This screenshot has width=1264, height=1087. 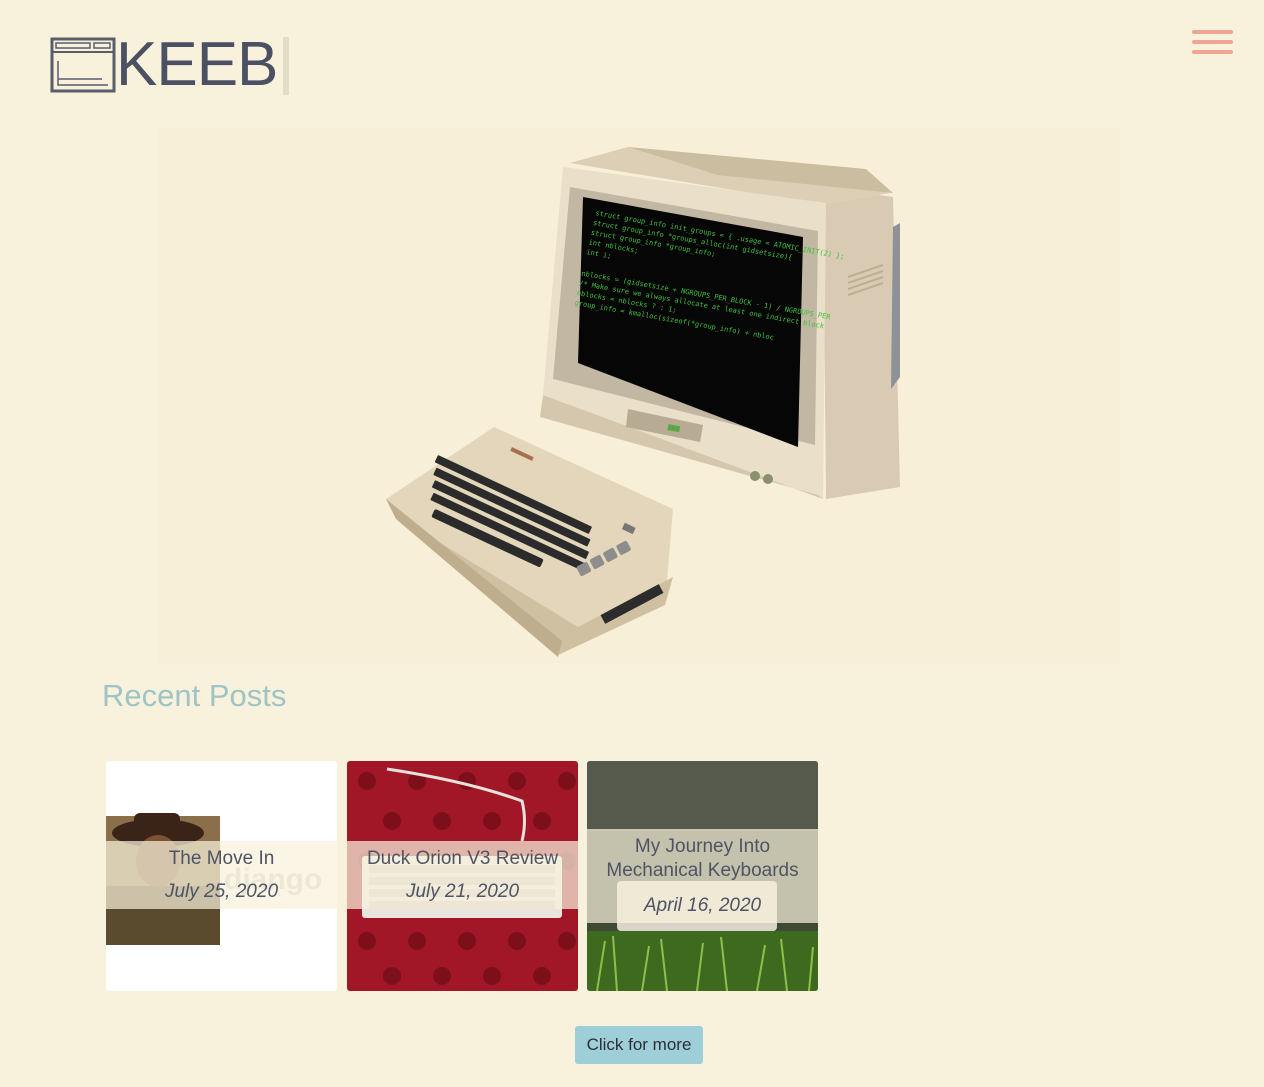 What do you see at coordinates (702, 858) in the screenshot?
I see `post-title: My Journey Into Mechanical Keyboards` at bounding box center [702, 858].